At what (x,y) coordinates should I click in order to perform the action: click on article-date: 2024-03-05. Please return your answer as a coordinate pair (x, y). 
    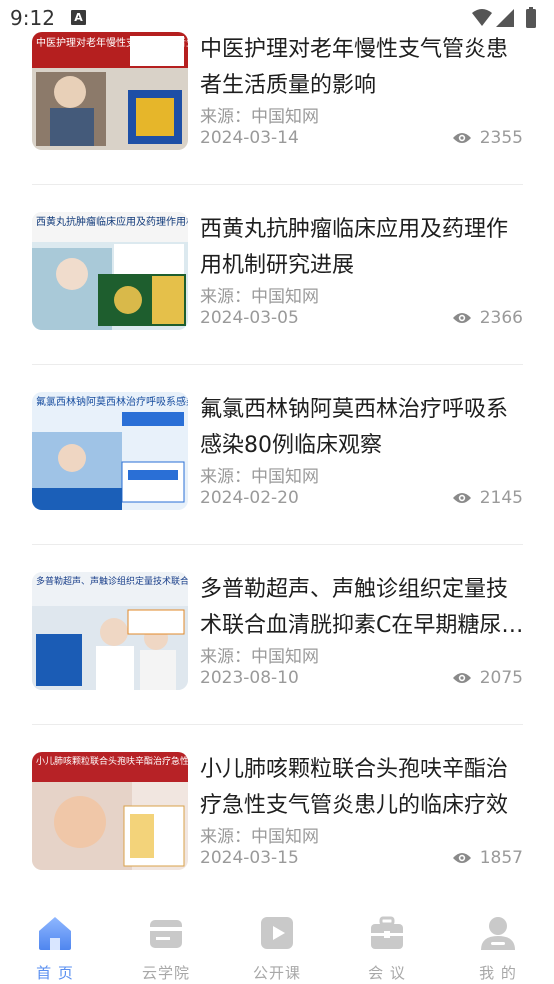
    Looking at the image, I should click on (249, 318).